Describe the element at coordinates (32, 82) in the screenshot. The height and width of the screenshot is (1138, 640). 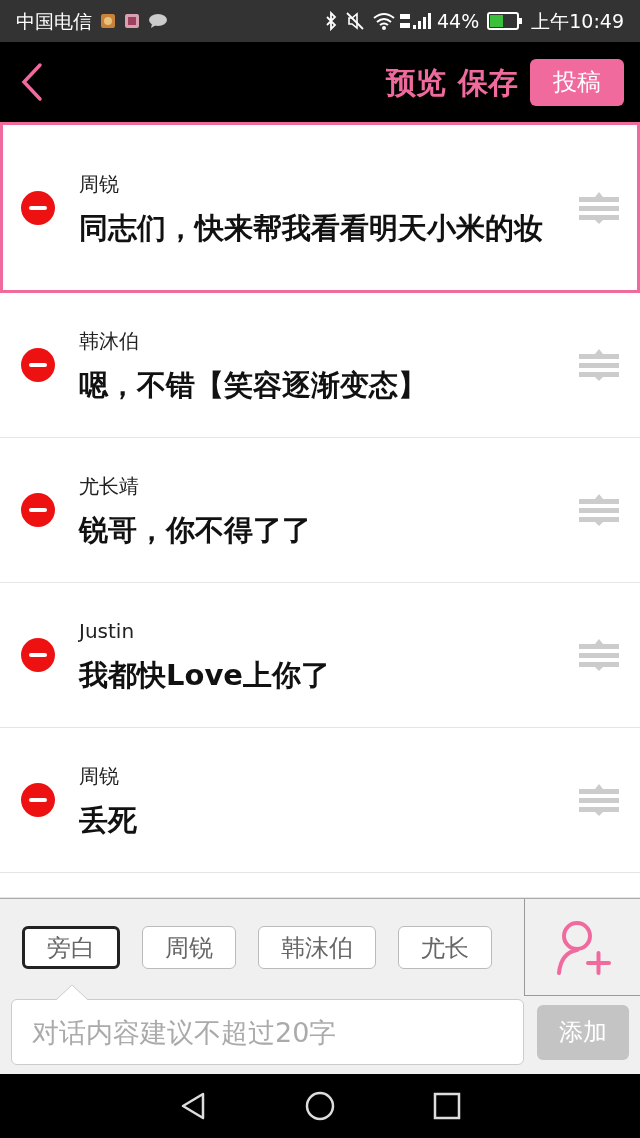
I see `back-icon` at that location.